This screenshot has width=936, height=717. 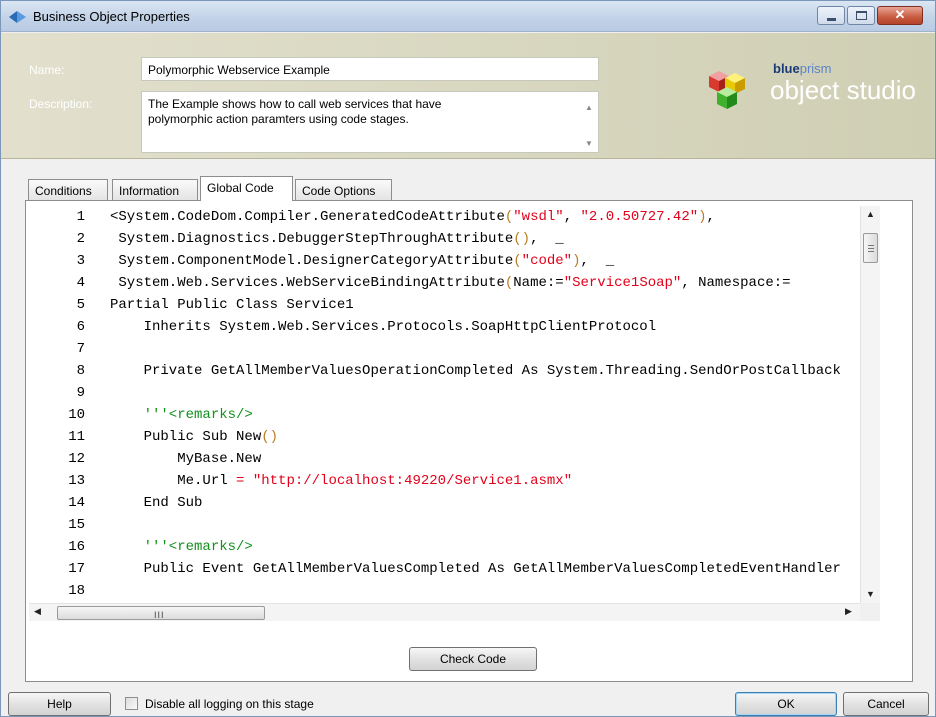 What do you see at coordinates (786, 704) in the screenshot?
I see `ok-button: OK` at bounding box center [786, 704].